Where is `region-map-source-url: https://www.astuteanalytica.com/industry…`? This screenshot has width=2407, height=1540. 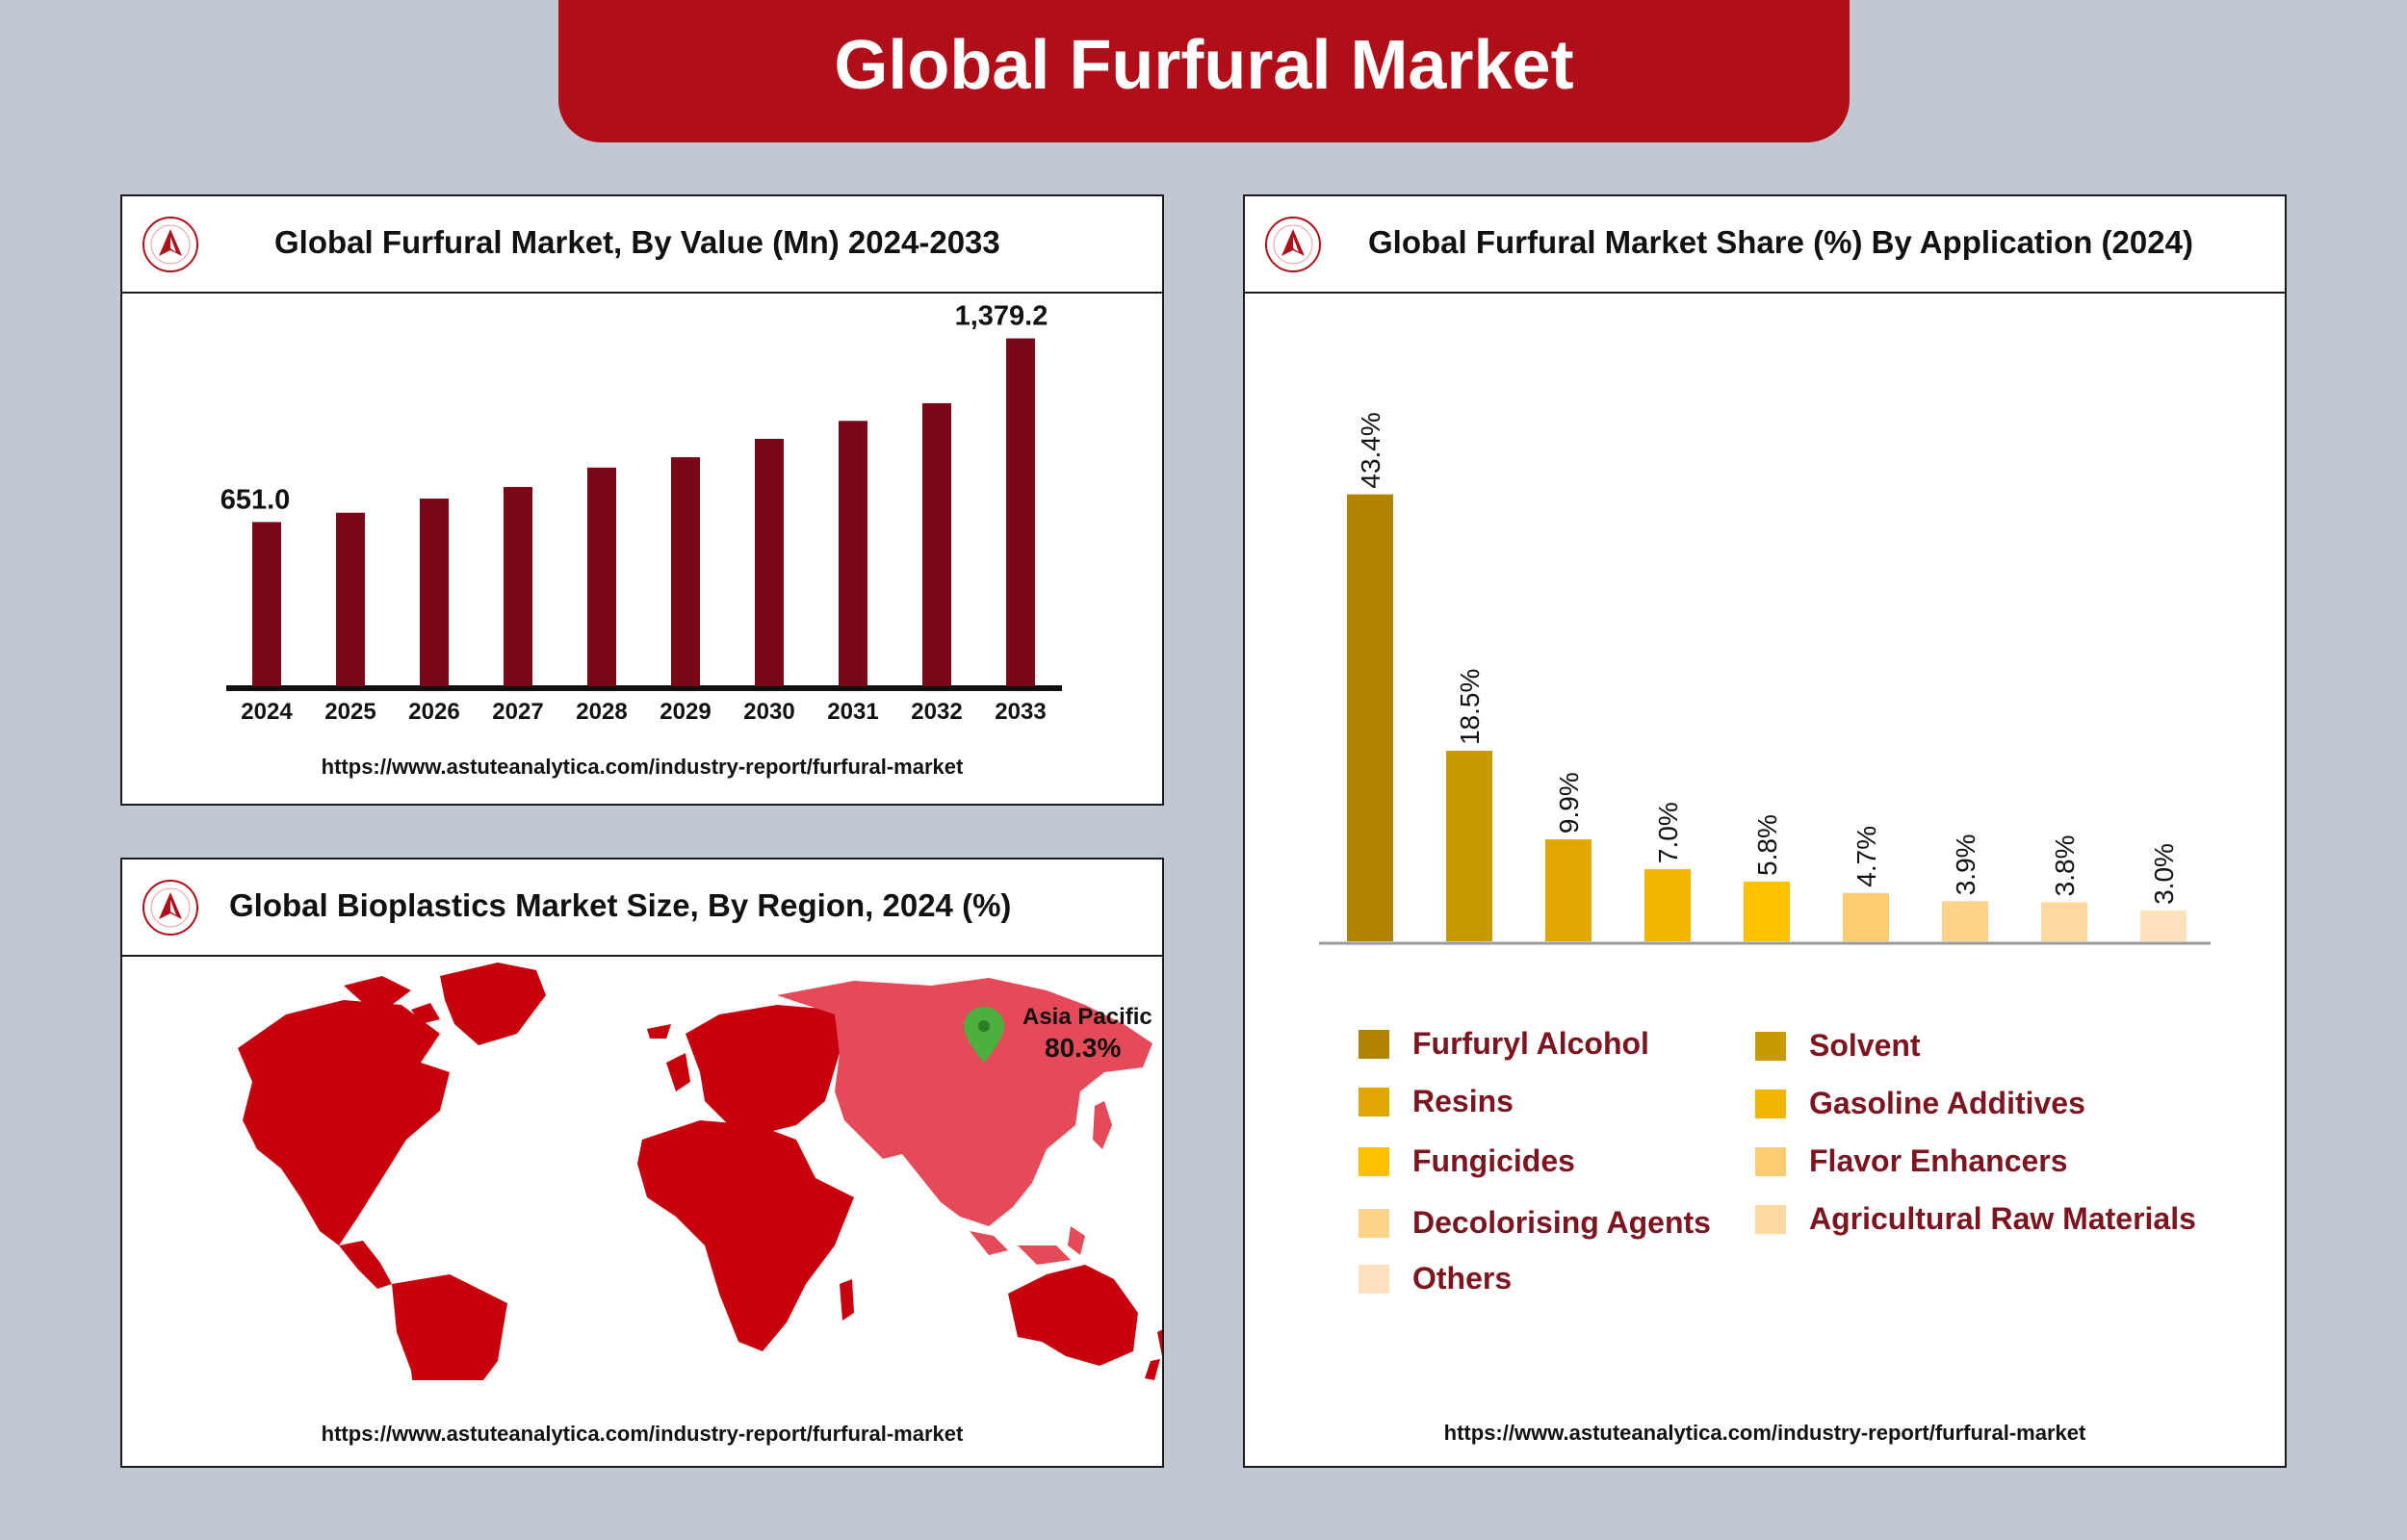
region-map-source-url: https://www.astuteanalytica.com/industry… is located at coordinates (642, 1434).